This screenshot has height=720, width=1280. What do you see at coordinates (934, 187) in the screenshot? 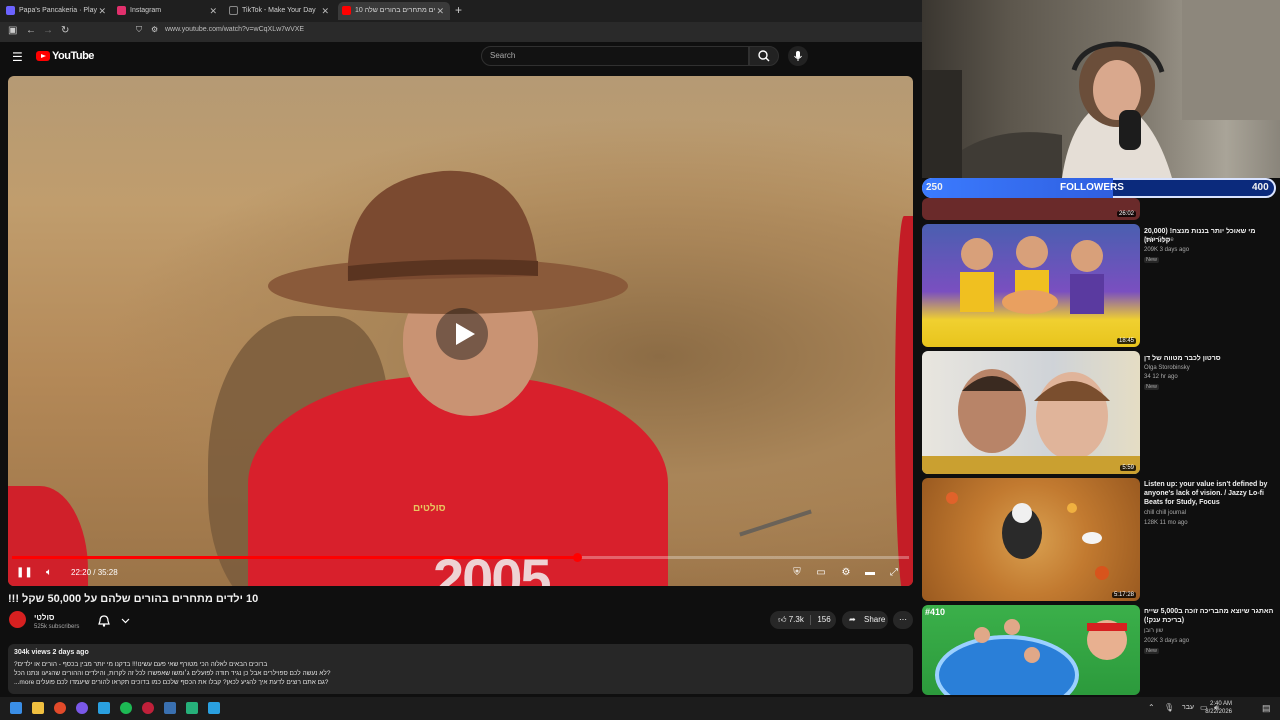
I see `follower-count-current: 250` at bounding box center [934, 187].